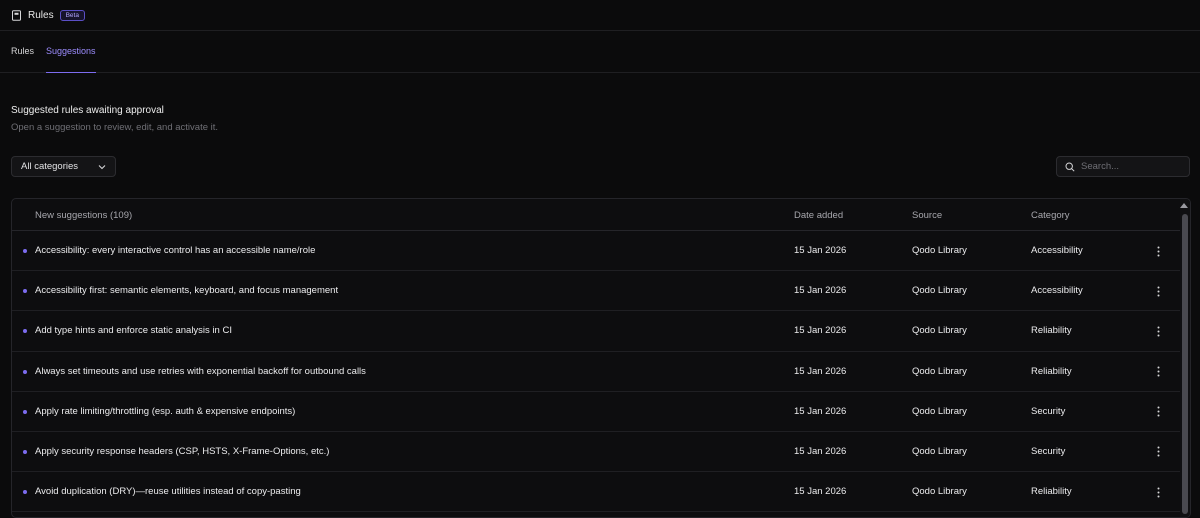 The height and width of the screenshot is (518, 1200). I want to click on scrollbar, so click(1185, 358).